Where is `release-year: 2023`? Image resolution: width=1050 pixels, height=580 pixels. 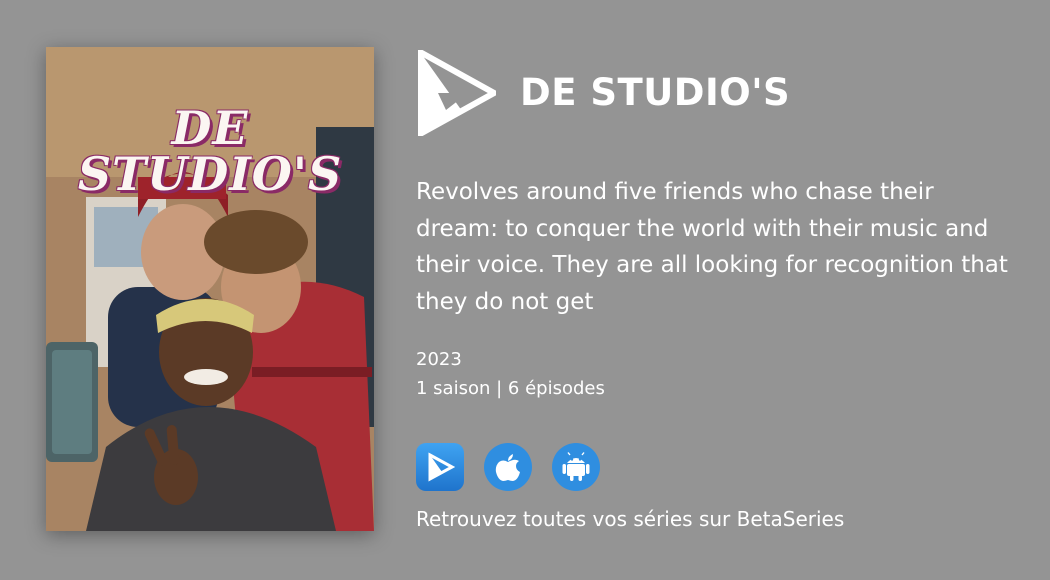 release-year: 2023 is located at coordinates (439, 359).